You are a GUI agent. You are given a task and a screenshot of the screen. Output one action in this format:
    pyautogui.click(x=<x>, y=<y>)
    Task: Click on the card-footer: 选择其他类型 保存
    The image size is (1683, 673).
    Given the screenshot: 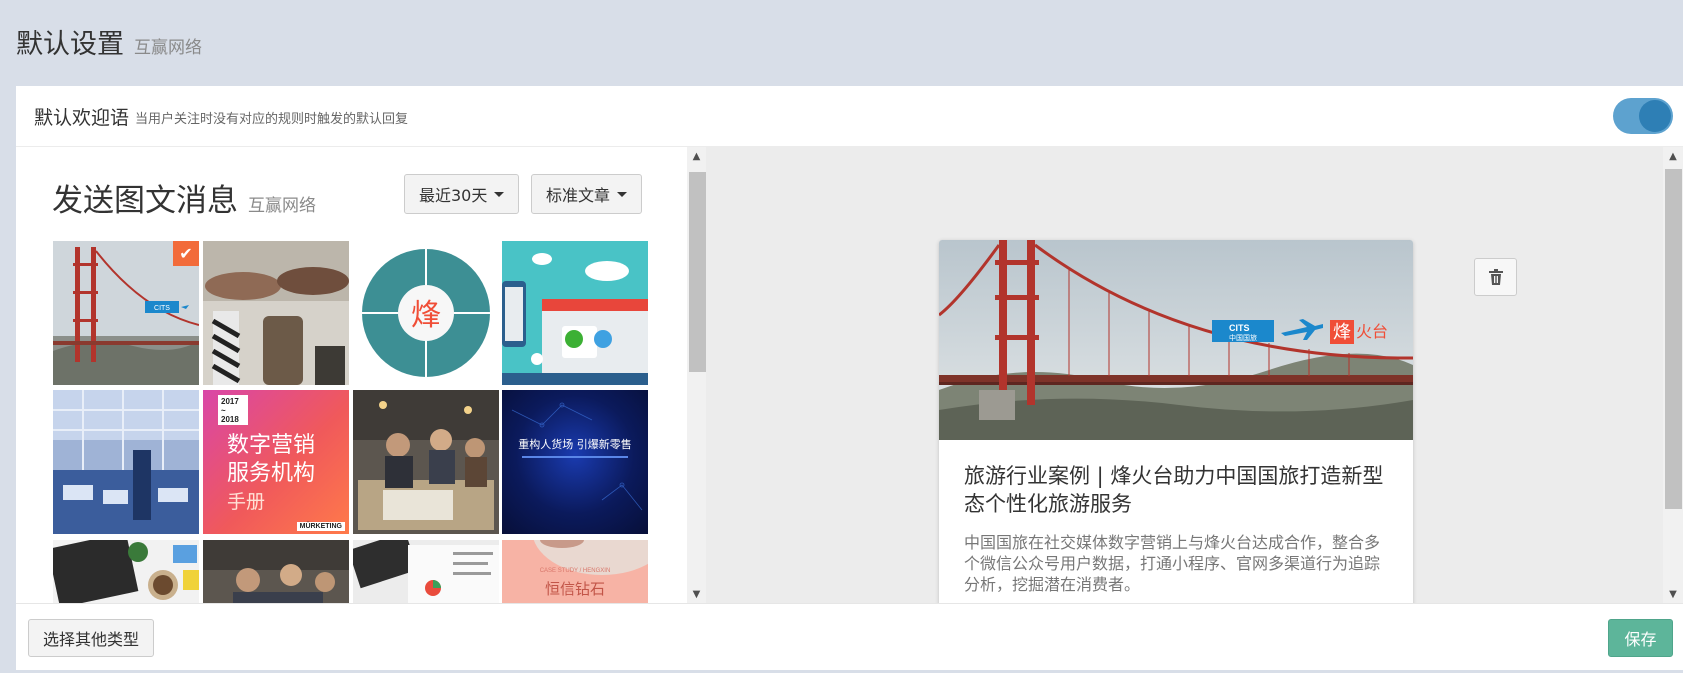 What is the action you would take?
    pyautogui.click(x=849, y=636)
    